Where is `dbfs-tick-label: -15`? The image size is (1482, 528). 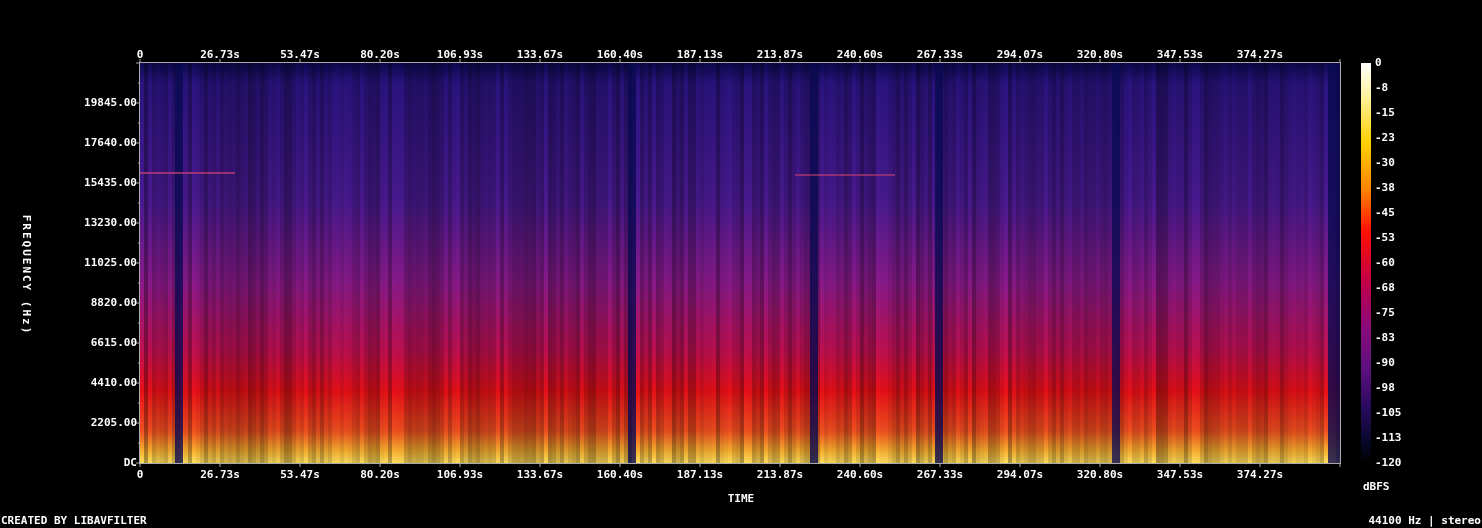
dbfs-tick-label: -15 is located at coordinates (1385, 113).